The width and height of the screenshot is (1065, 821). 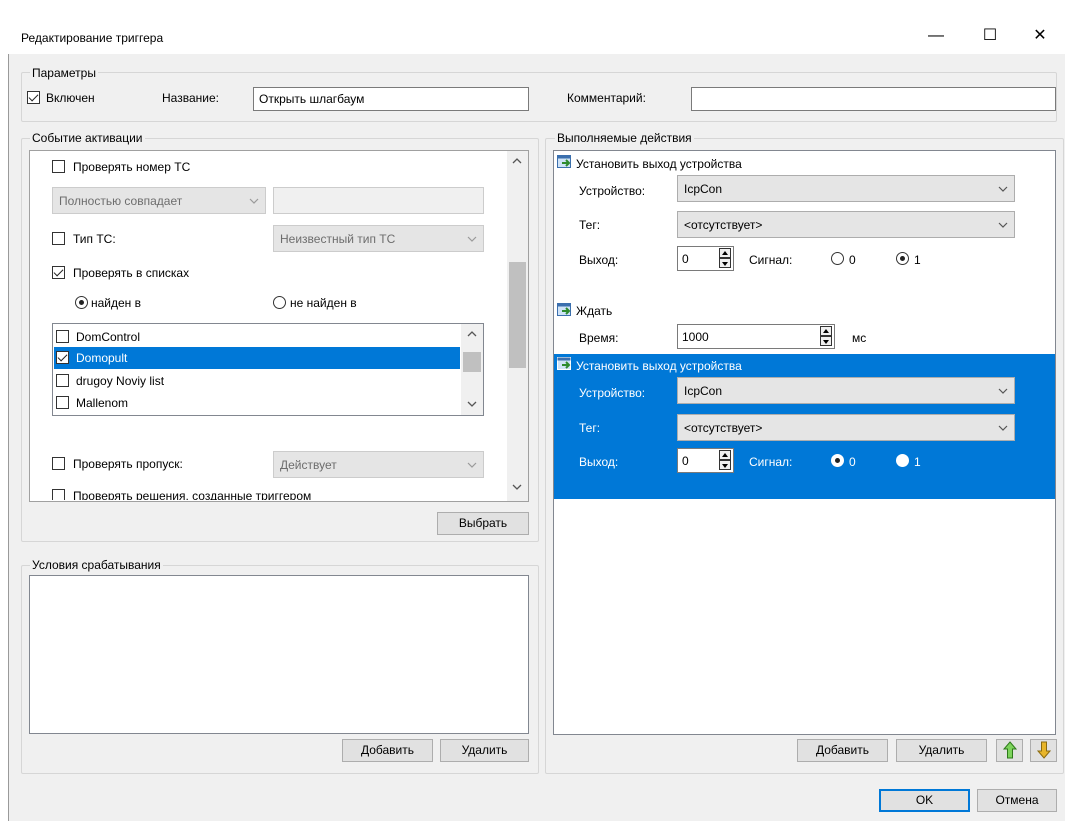 I want to click on not-found-in-radio, so click(x=279, y=302).